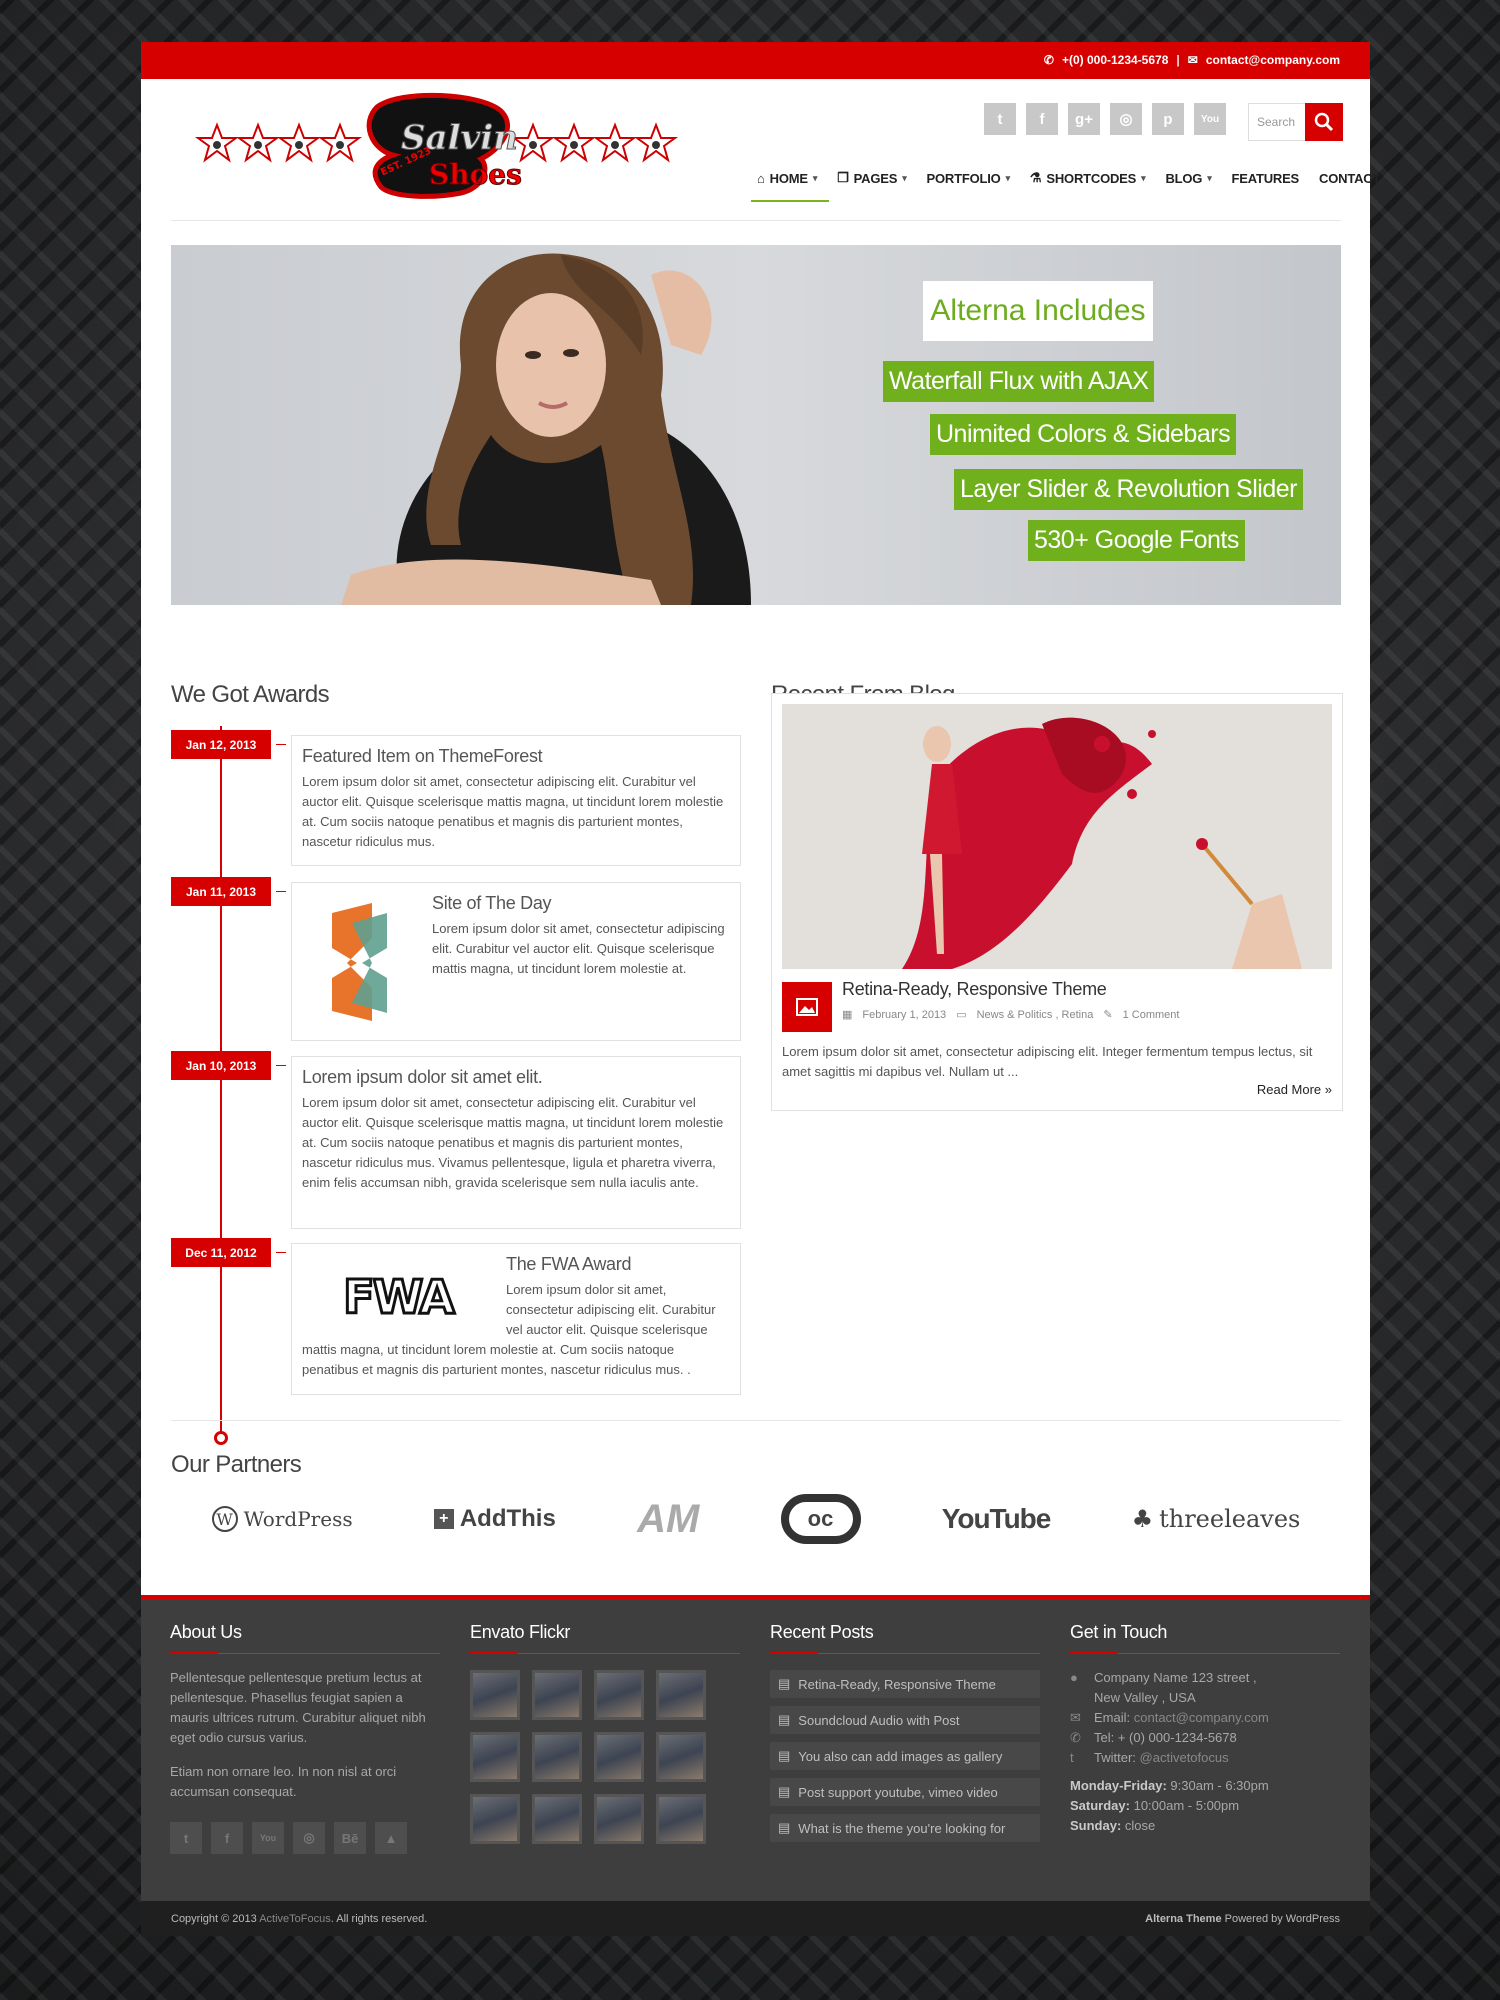  Describe the element at coordinates (1105, 119) in the screenshot. I see `header-social: t f g+ ◎ p You` at that location.